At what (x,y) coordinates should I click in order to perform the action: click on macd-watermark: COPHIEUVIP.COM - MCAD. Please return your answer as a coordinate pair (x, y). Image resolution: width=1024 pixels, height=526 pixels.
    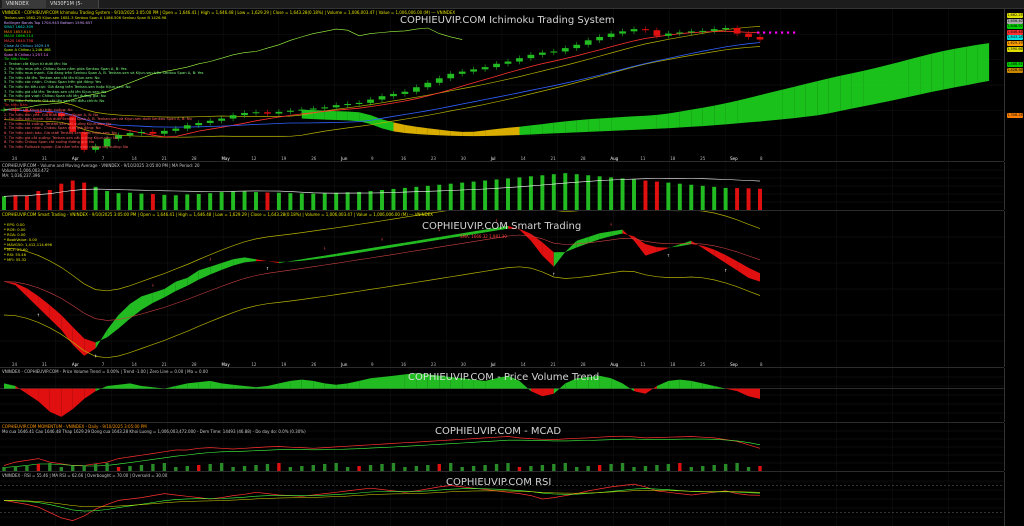
    Looking at the image, I should click on (498, 431).